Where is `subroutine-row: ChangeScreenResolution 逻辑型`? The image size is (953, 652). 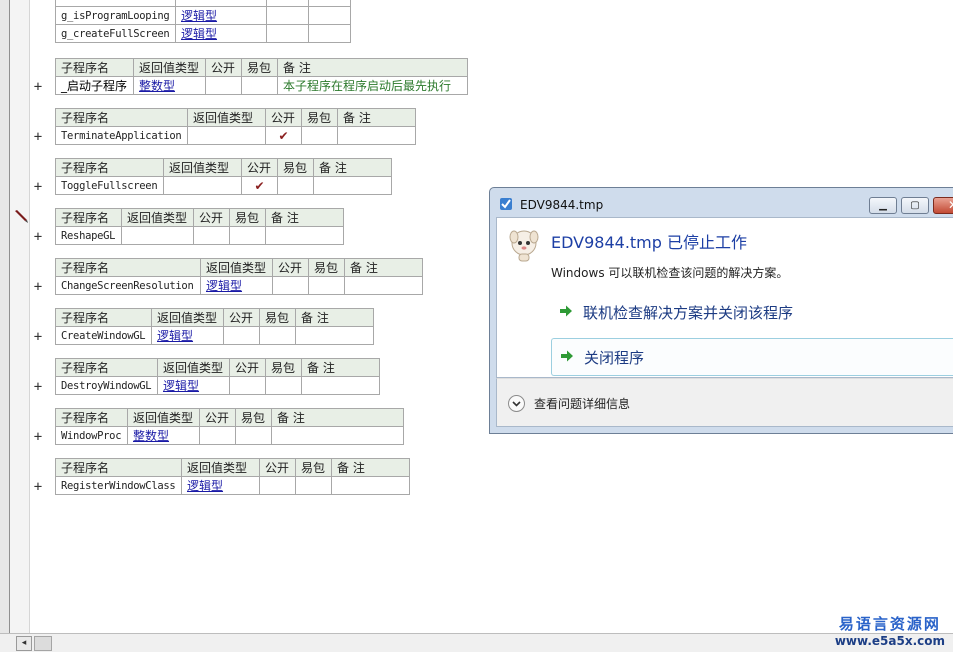
subroutine-row: ChangeScreenResolution 逻辑型 is located at coordinates (239, 285).